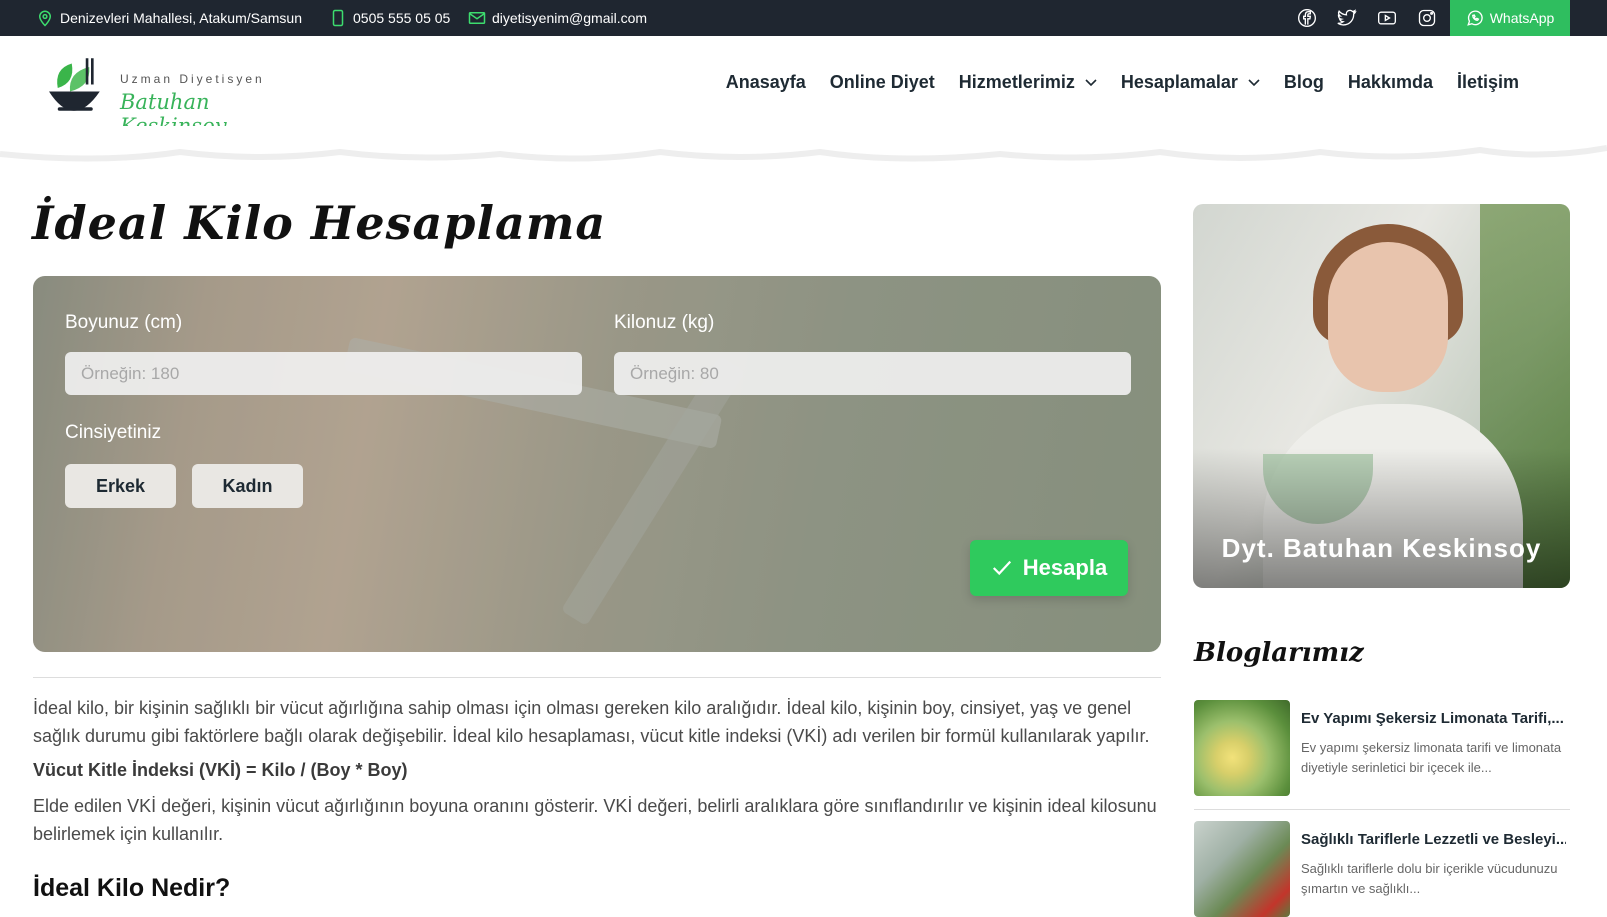 This screenshot has height=917, width=1607. I want to click on profile-name: Dyt. Batuhan Keskinsoy, so click(1381, 548).